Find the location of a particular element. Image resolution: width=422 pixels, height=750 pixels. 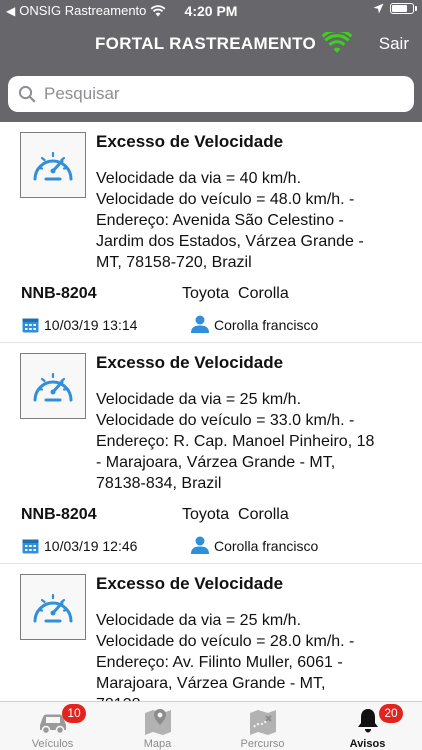

status-bar-right is located at coordinates (395, 8).